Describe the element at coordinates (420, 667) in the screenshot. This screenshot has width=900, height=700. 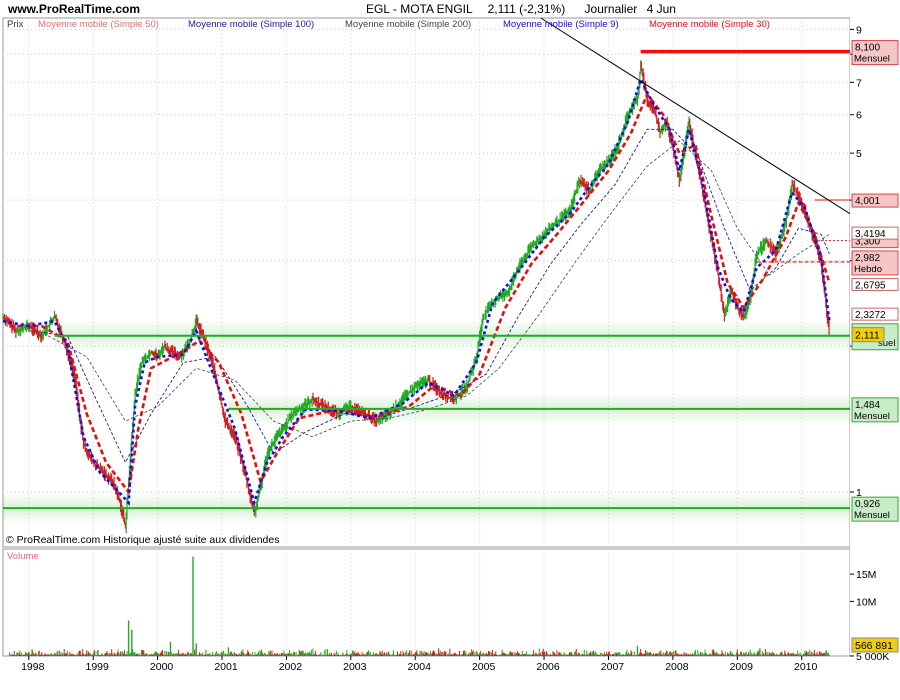
I see `x-tick-label: 2004` at that location.